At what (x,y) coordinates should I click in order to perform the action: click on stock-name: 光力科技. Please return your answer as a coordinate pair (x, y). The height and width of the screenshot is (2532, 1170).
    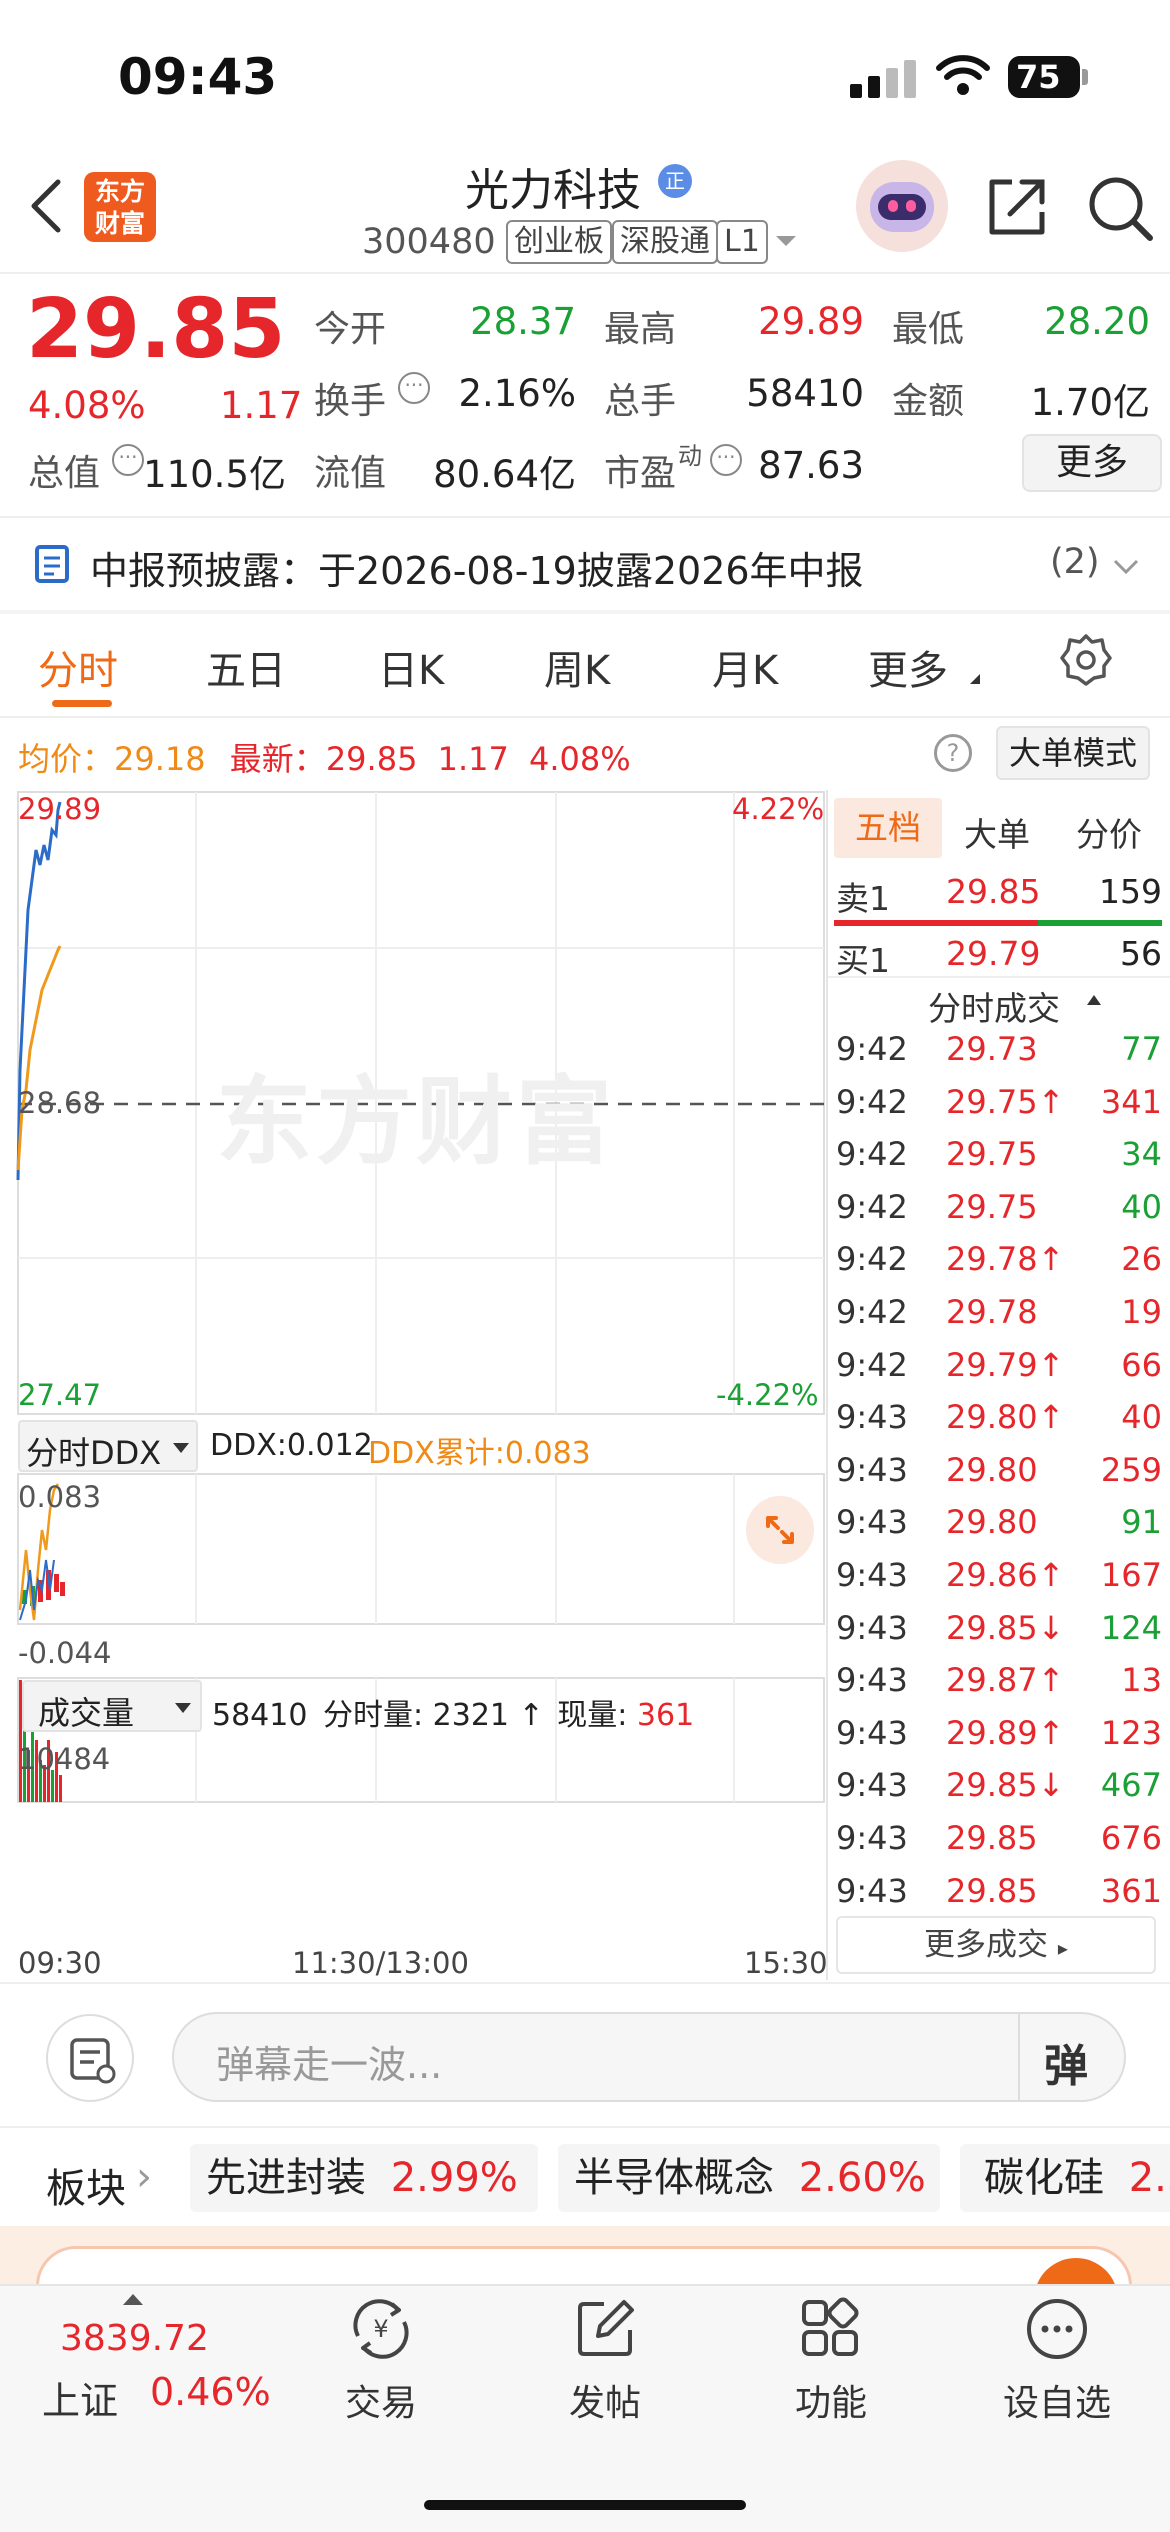
    Looking at the image, I should click on (553, 190).